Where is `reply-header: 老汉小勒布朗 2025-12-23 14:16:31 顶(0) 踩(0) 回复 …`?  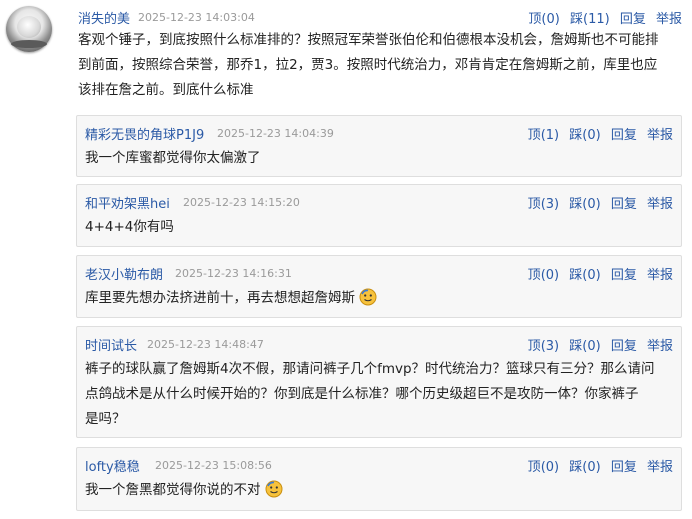
reply-header: 老汉小勒布朗 2025-12-23 14:16:31 顶(0) 踩(0) 回复 … is located at coordinates (379, 270).